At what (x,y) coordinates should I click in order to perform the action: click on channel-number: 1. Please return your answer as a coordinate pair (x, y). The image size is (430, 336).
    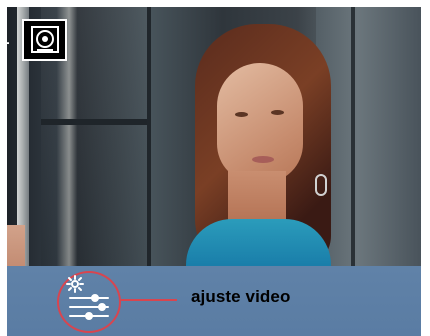
    Looking at the image, I should click on (5, 38).